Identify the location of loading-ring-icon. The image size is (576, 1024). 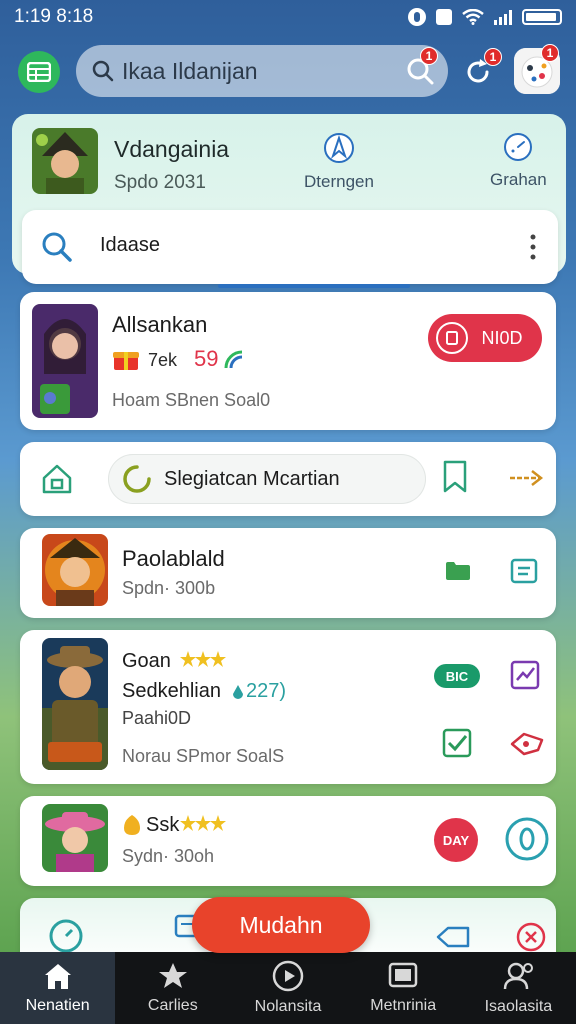
(137, 479).